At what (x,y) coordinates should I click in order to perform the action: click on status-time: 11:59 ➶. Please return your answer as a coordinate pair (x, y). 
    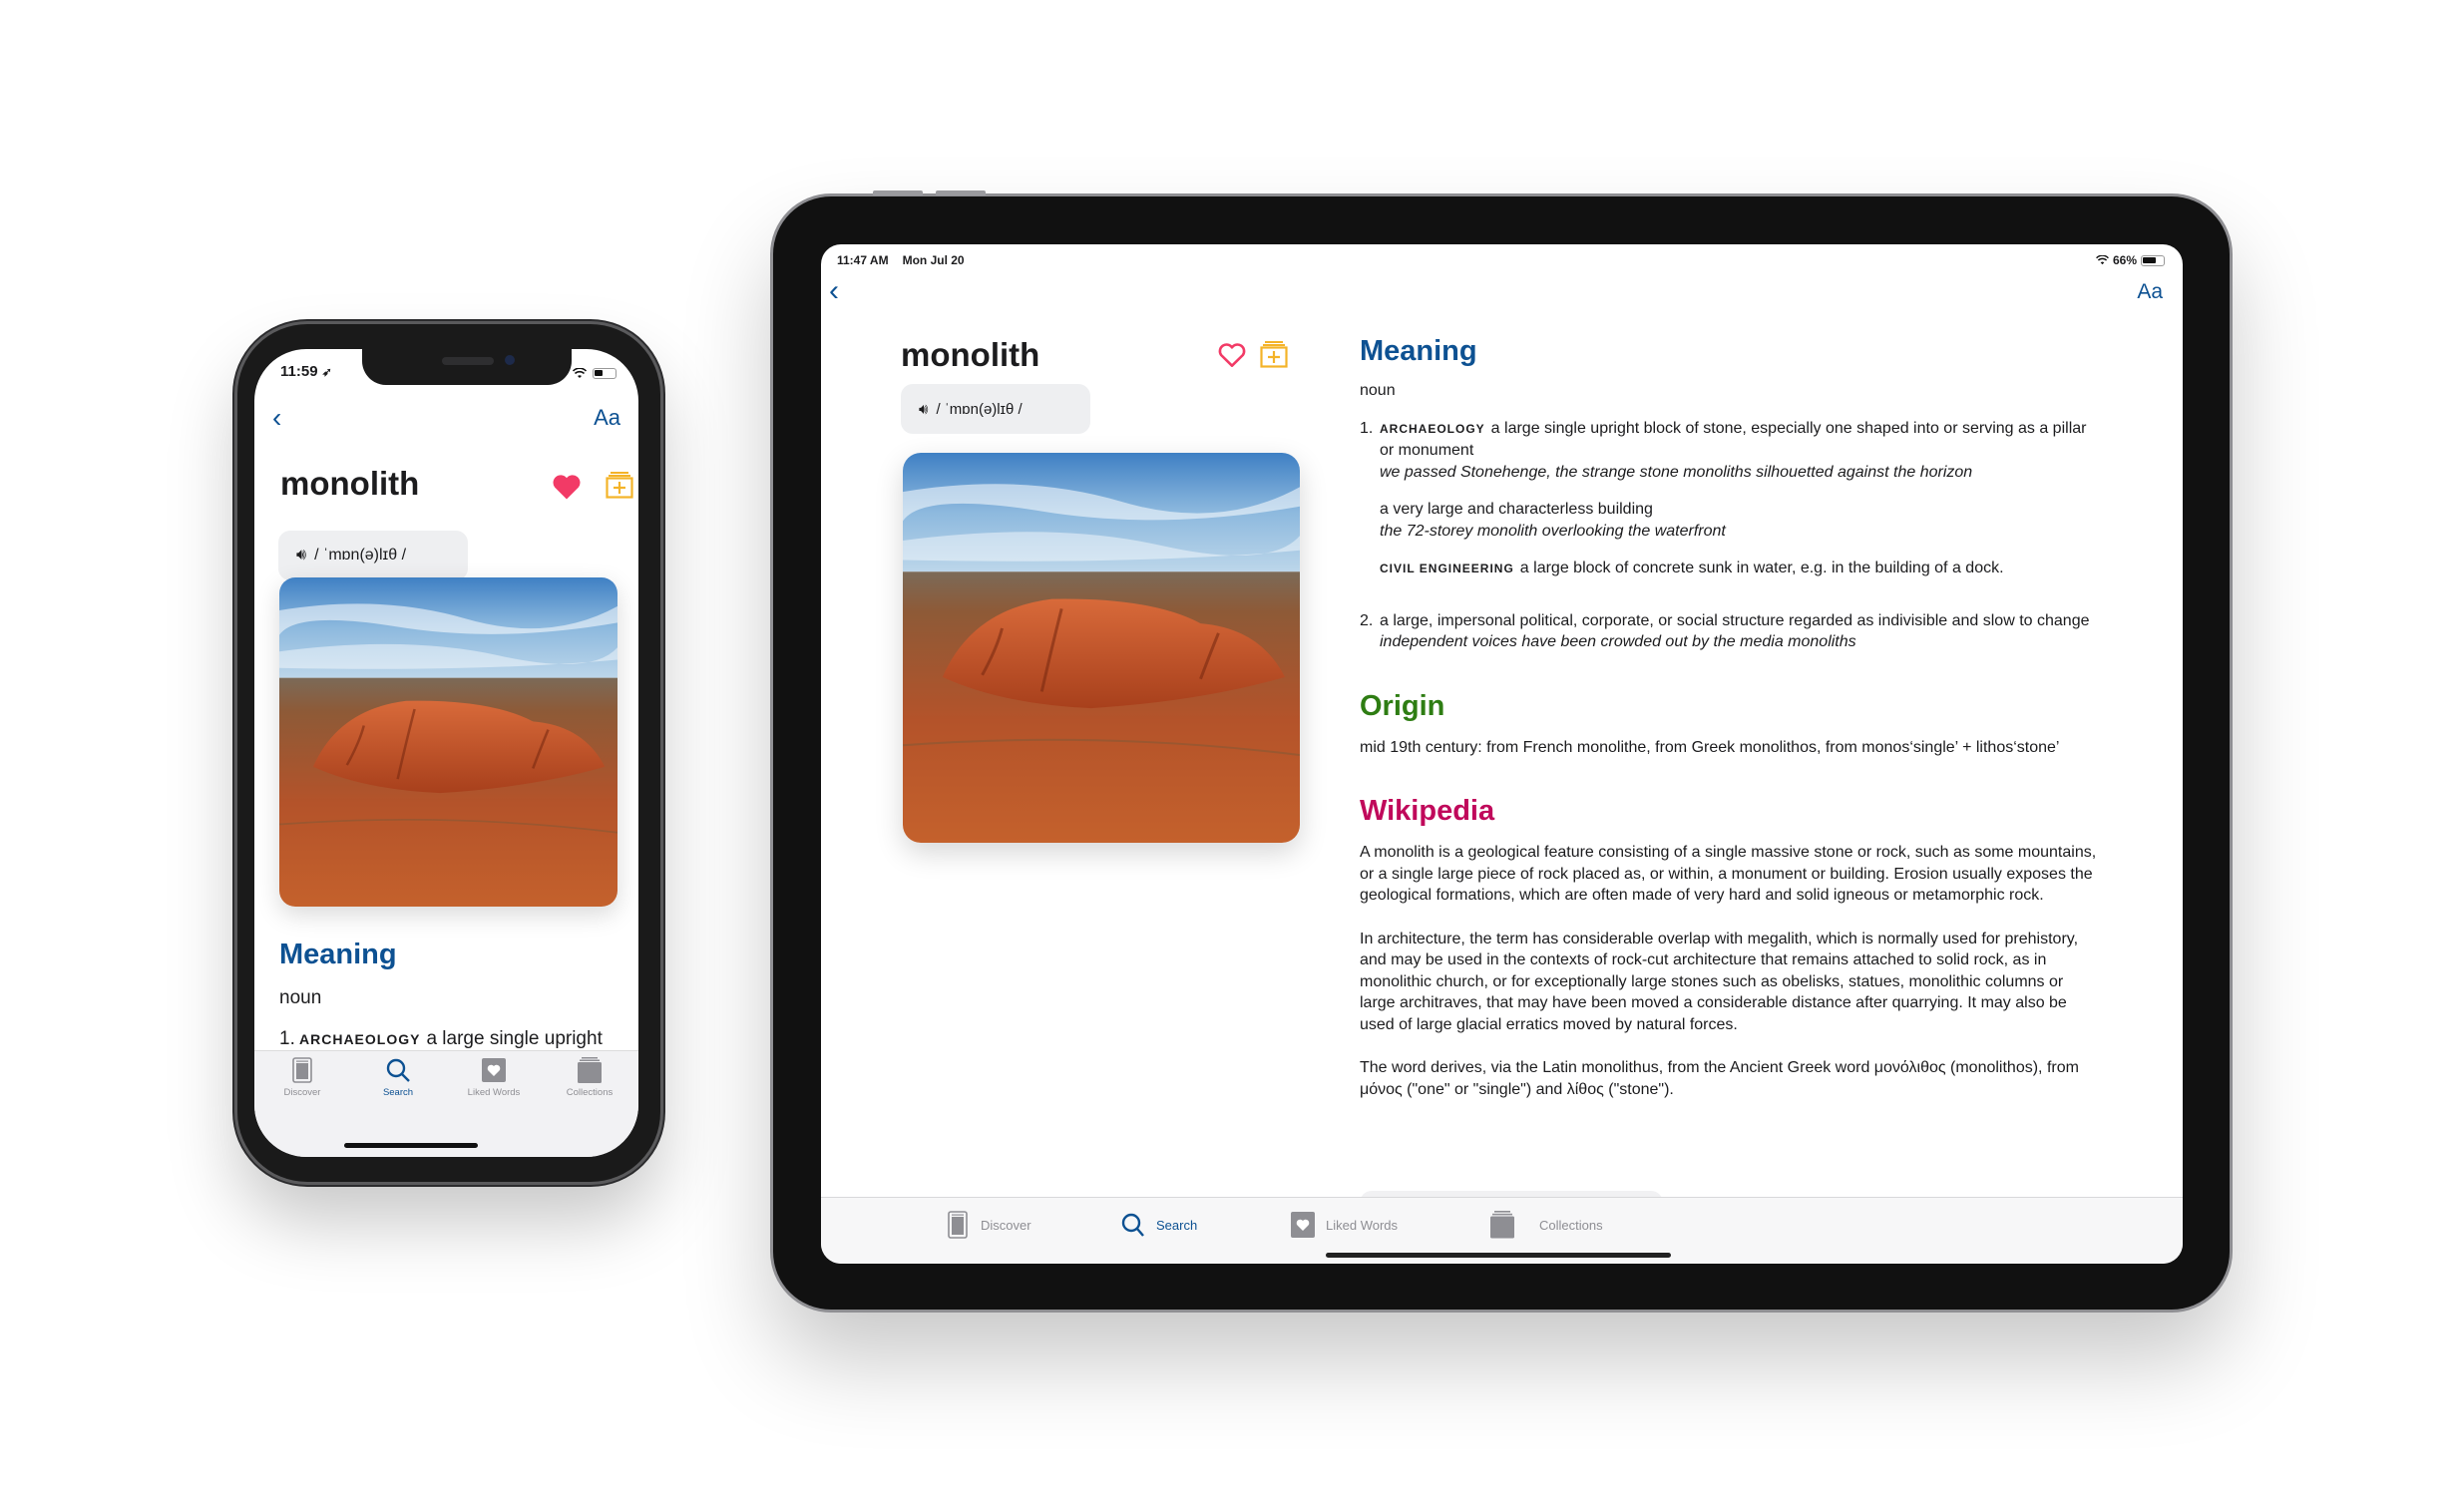
    Looking at the image, I should click on (306, 371).